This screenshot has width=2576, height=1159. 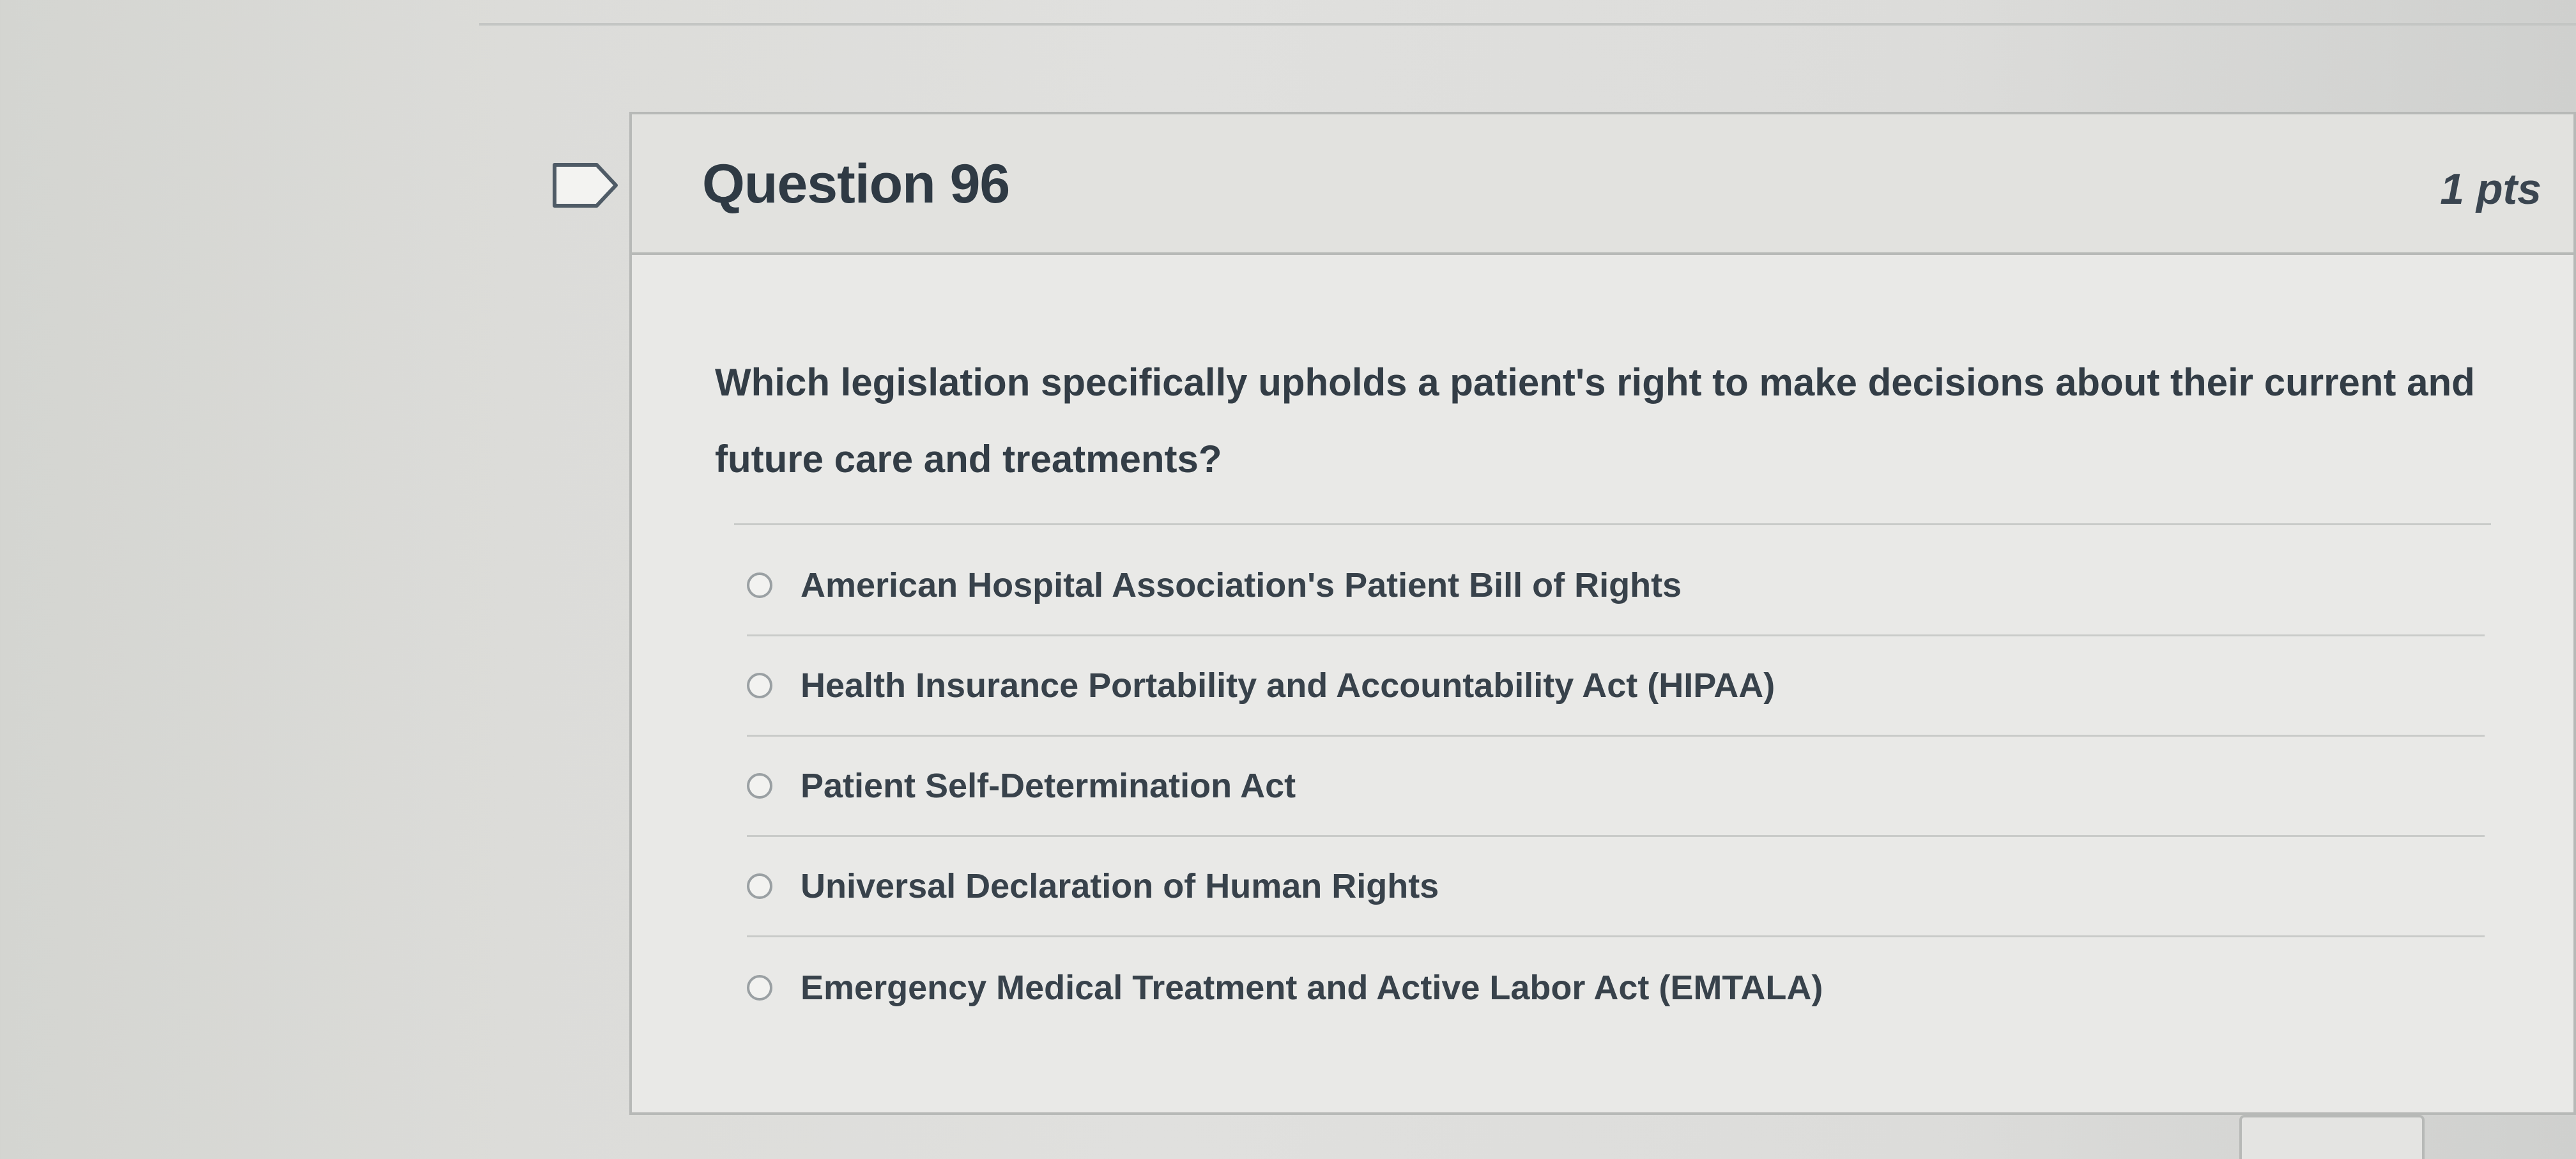 I want to click on question-points: 1 pts, so click(x=2491, y=189).